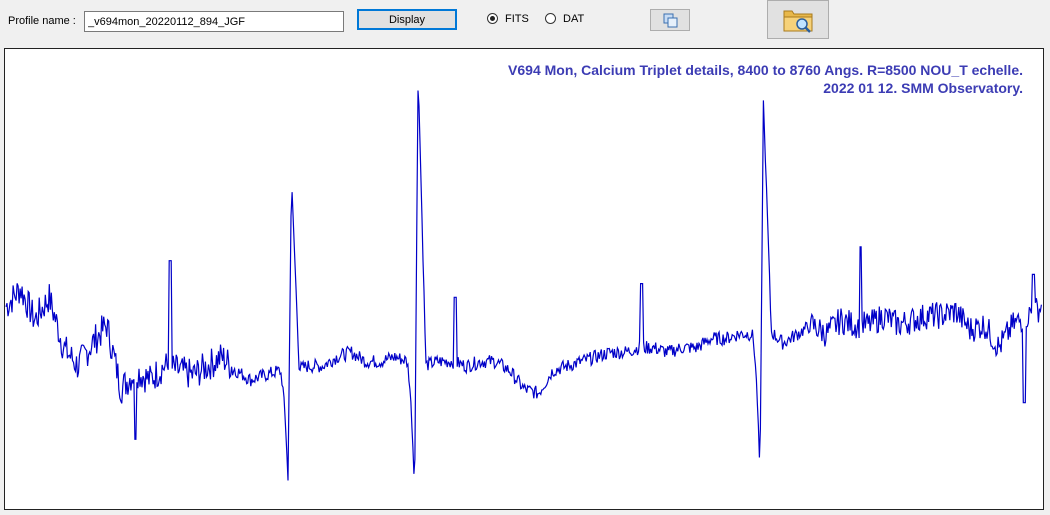 This screenshot has height=515, width=1050. Describe the element at coordinates (214, 21) in the screenshot. I see `profile-name-input` at that location.